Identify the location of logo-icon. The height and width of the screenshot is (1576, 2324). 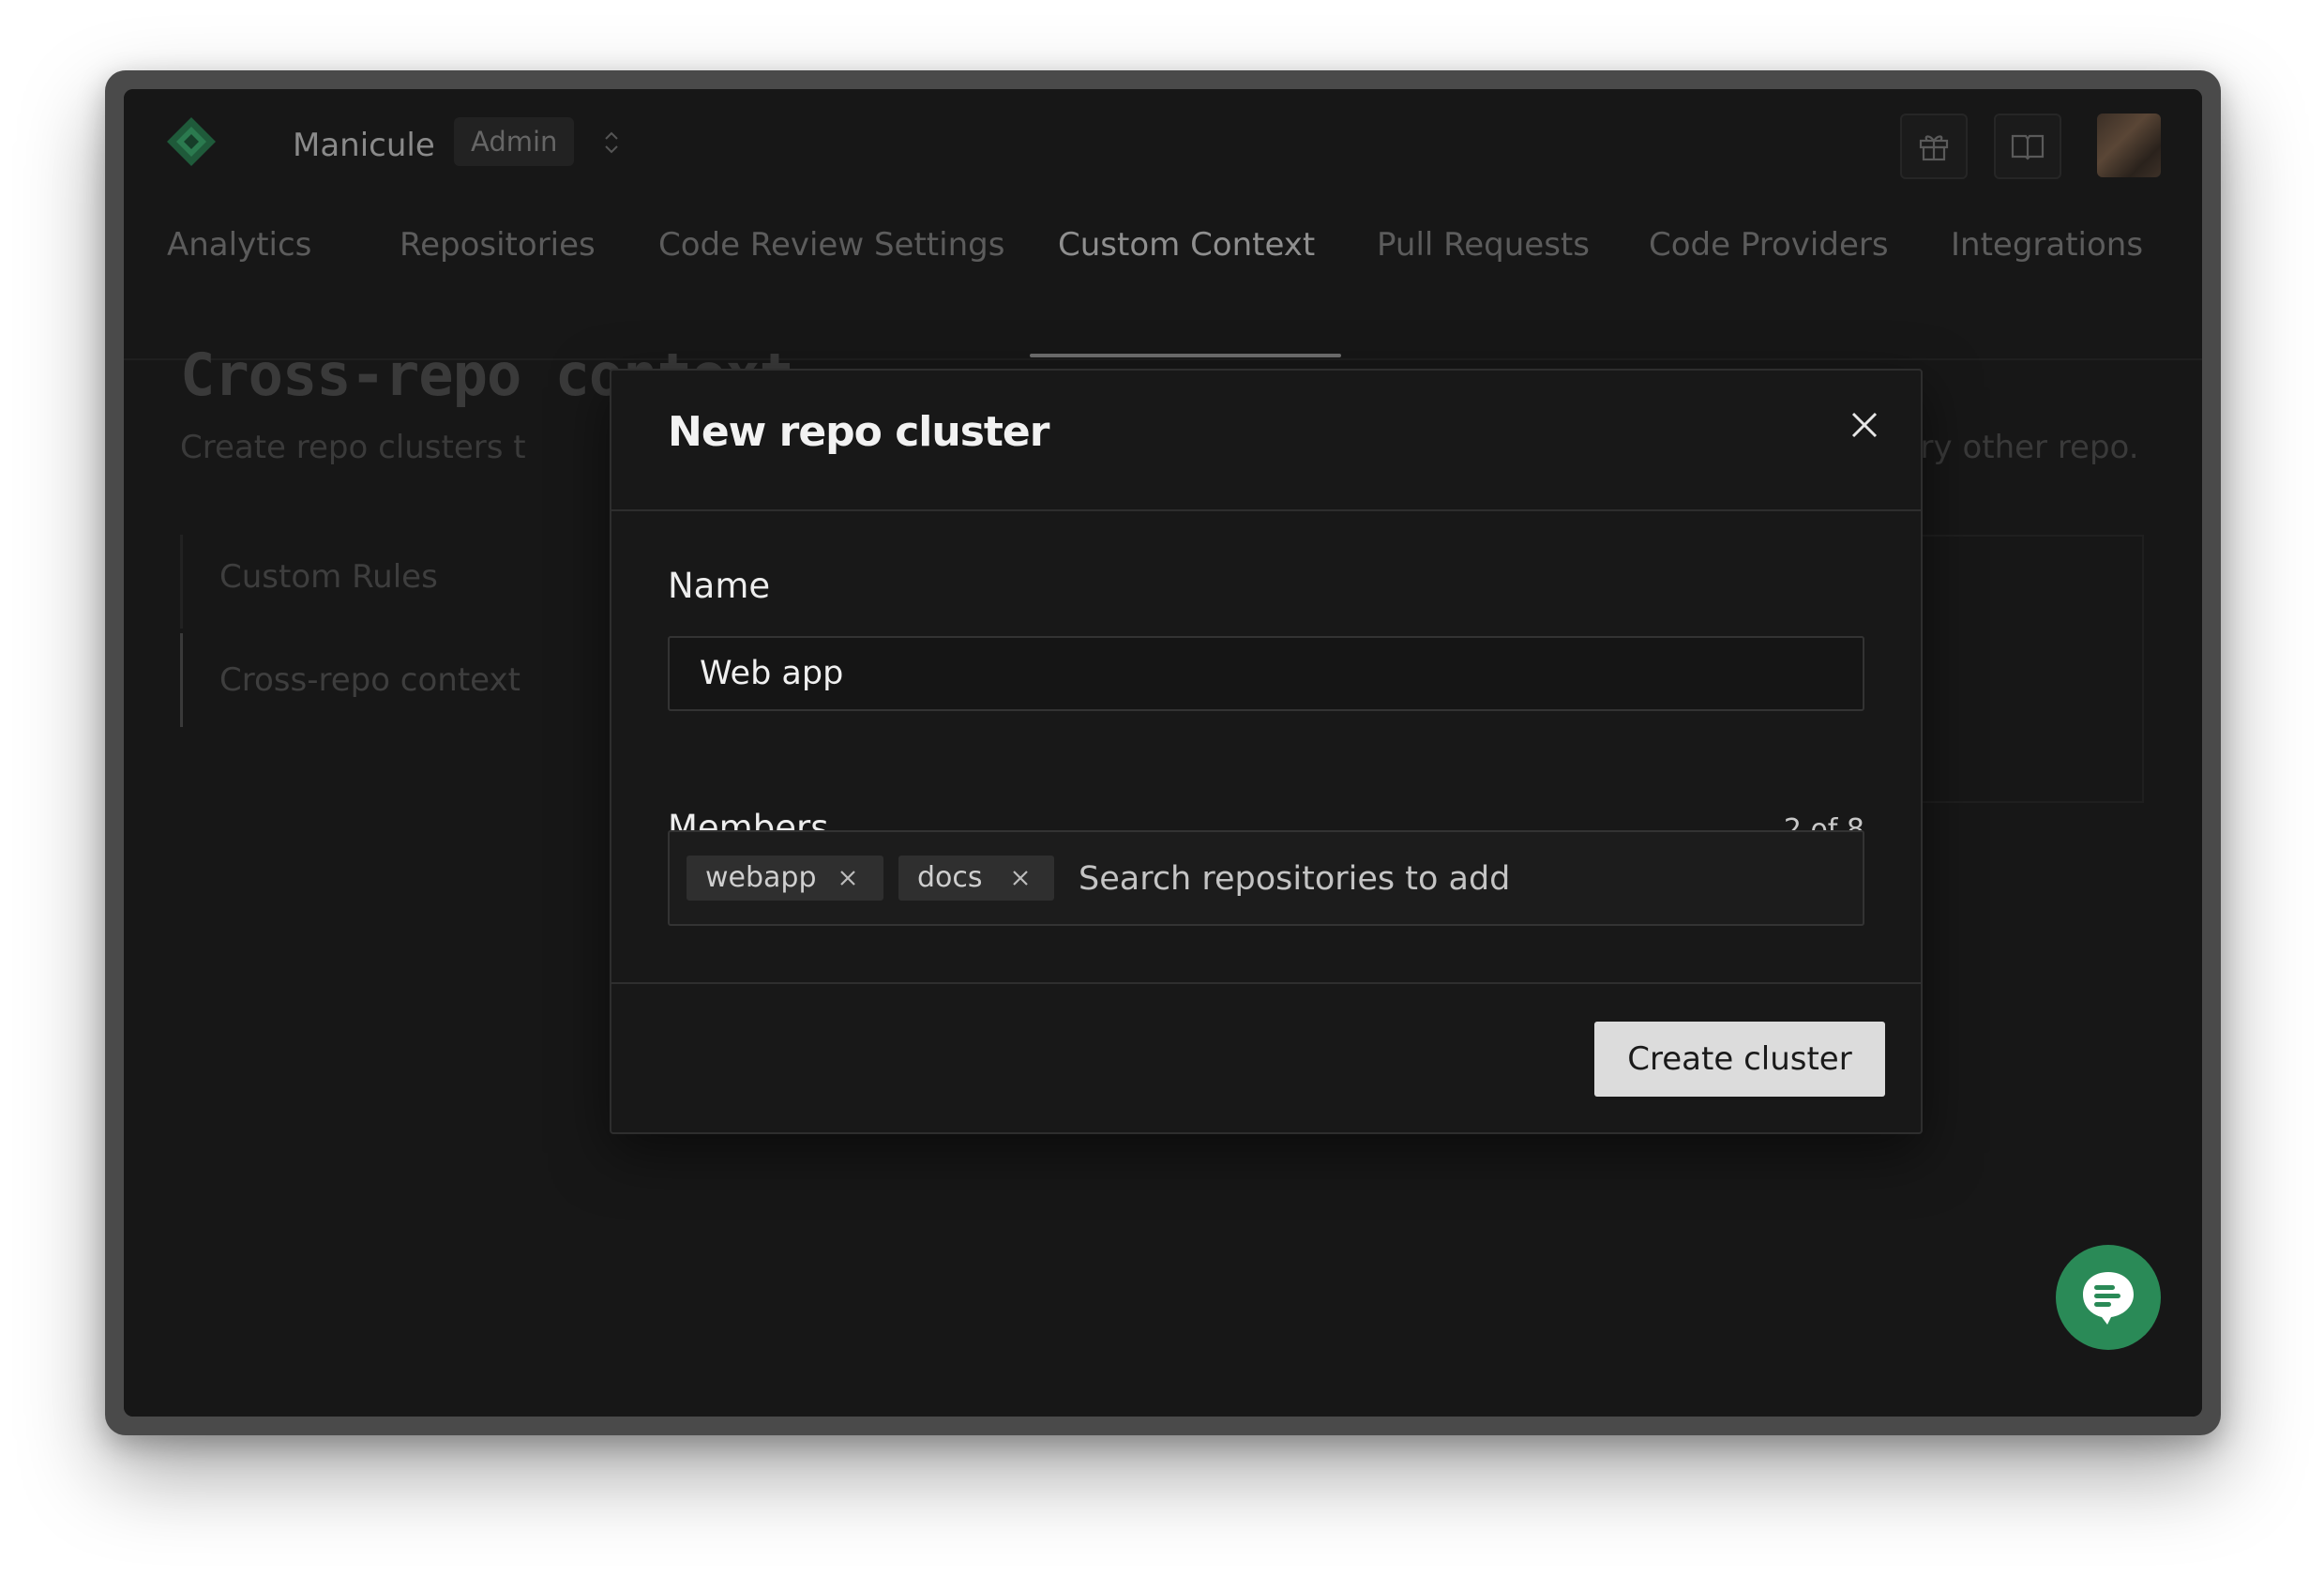
(191, 142).